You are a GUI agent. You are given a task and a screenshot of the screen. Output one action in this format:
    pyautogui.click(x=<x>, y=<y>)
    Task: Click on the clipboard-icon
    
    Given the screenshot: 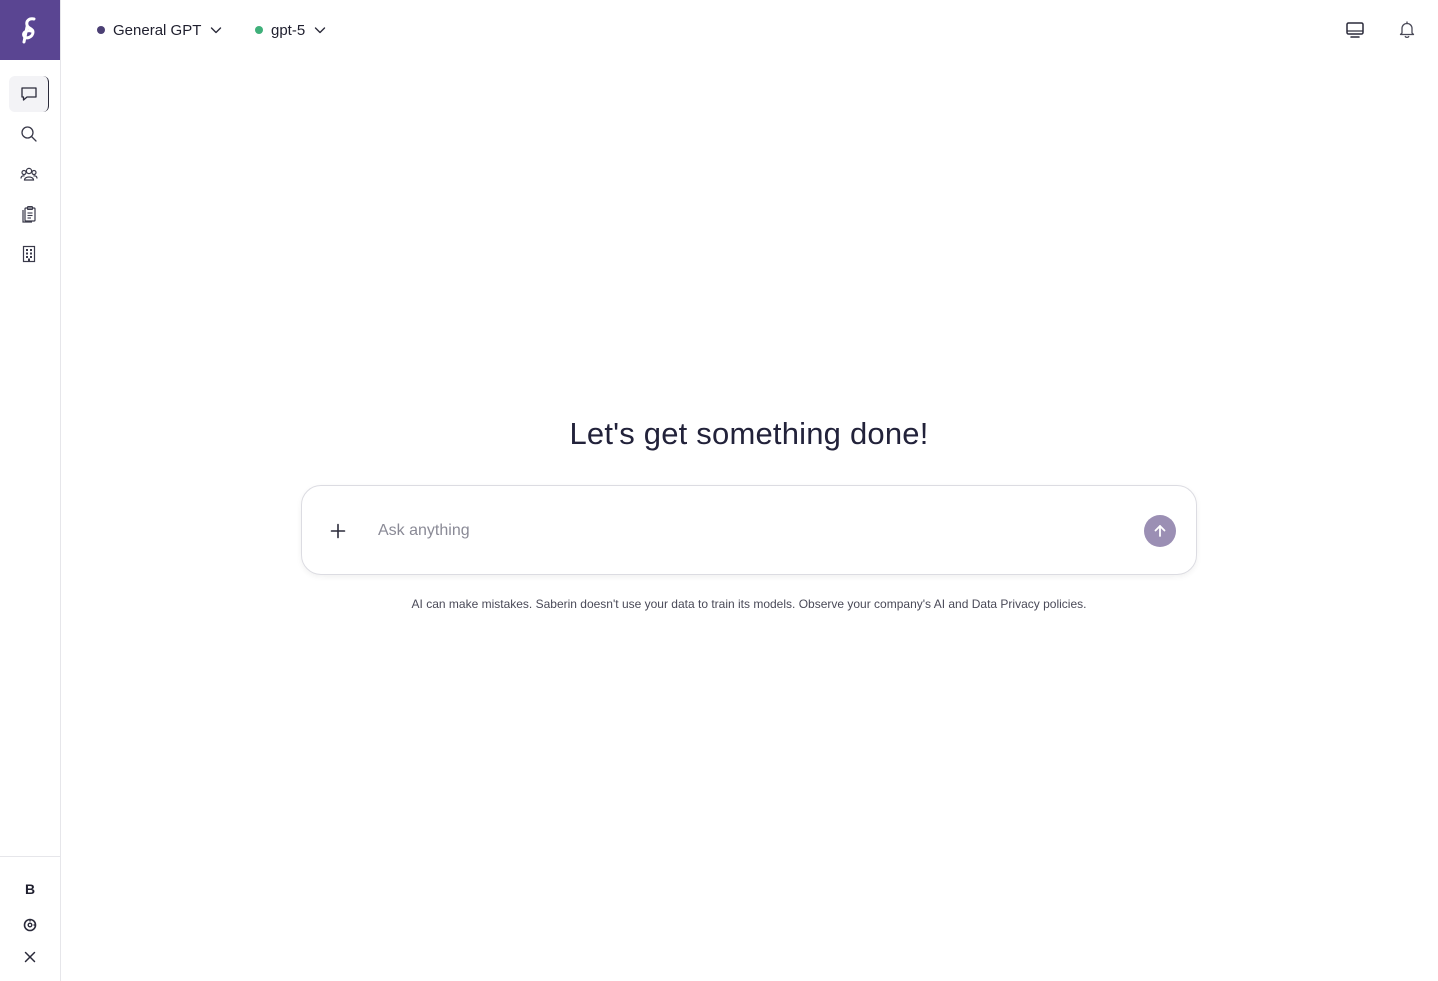 What is the action you would take?
    pyautogui.click(x=29, y=214)
    